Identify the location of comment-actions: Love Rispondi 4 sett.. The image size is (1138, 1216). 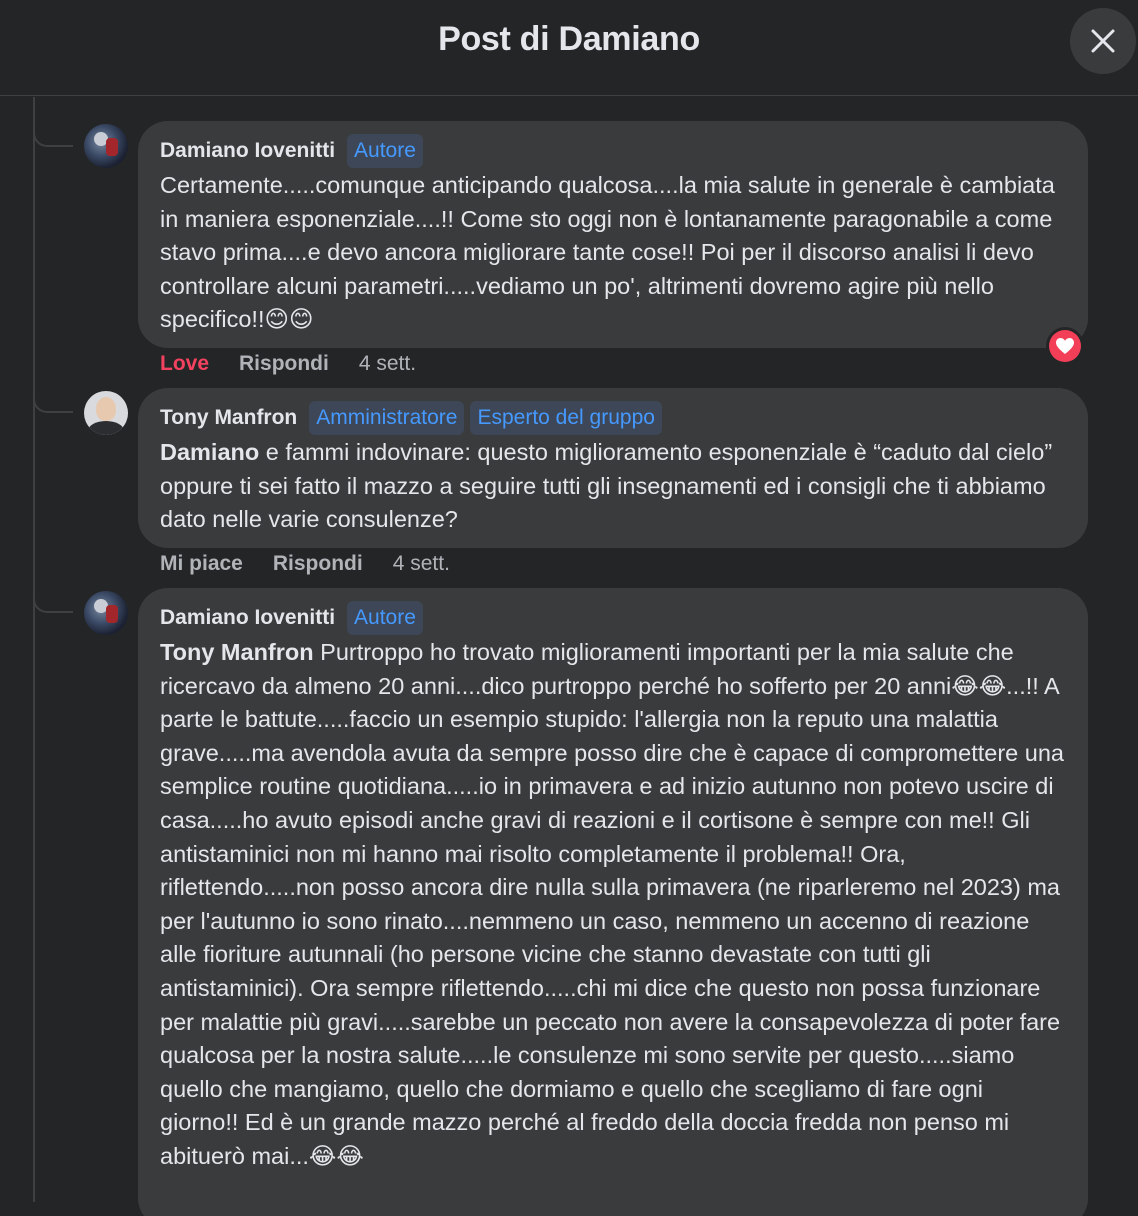
(288, 364).